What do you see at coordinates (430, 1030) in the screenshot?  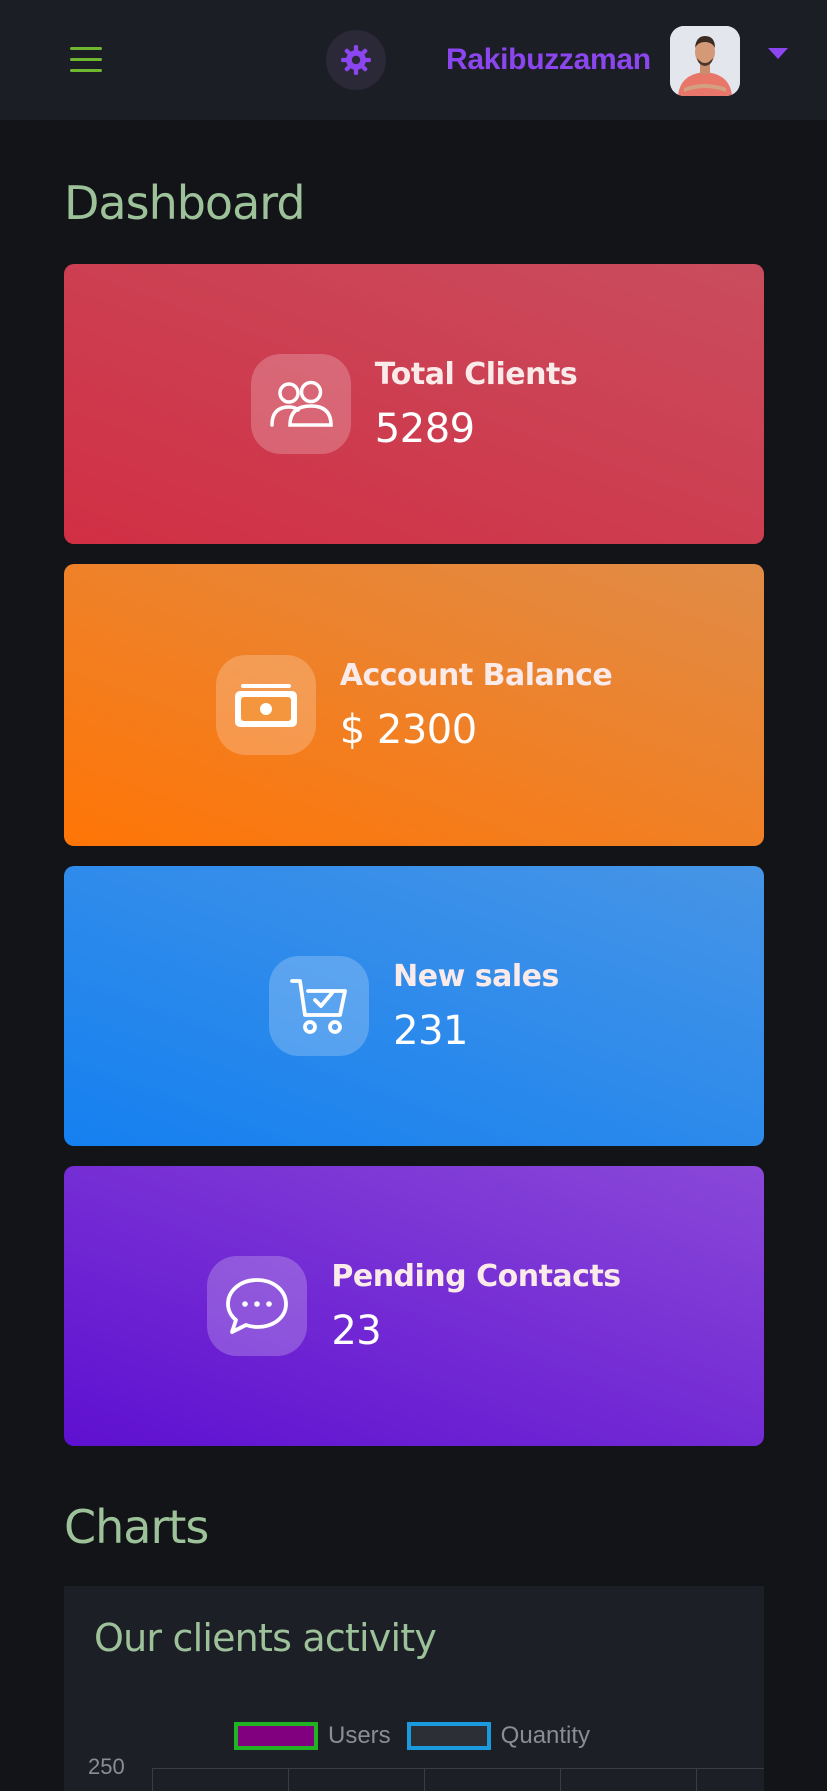 I see `new-sales-value: 231` at bounding box center [430, 1030].